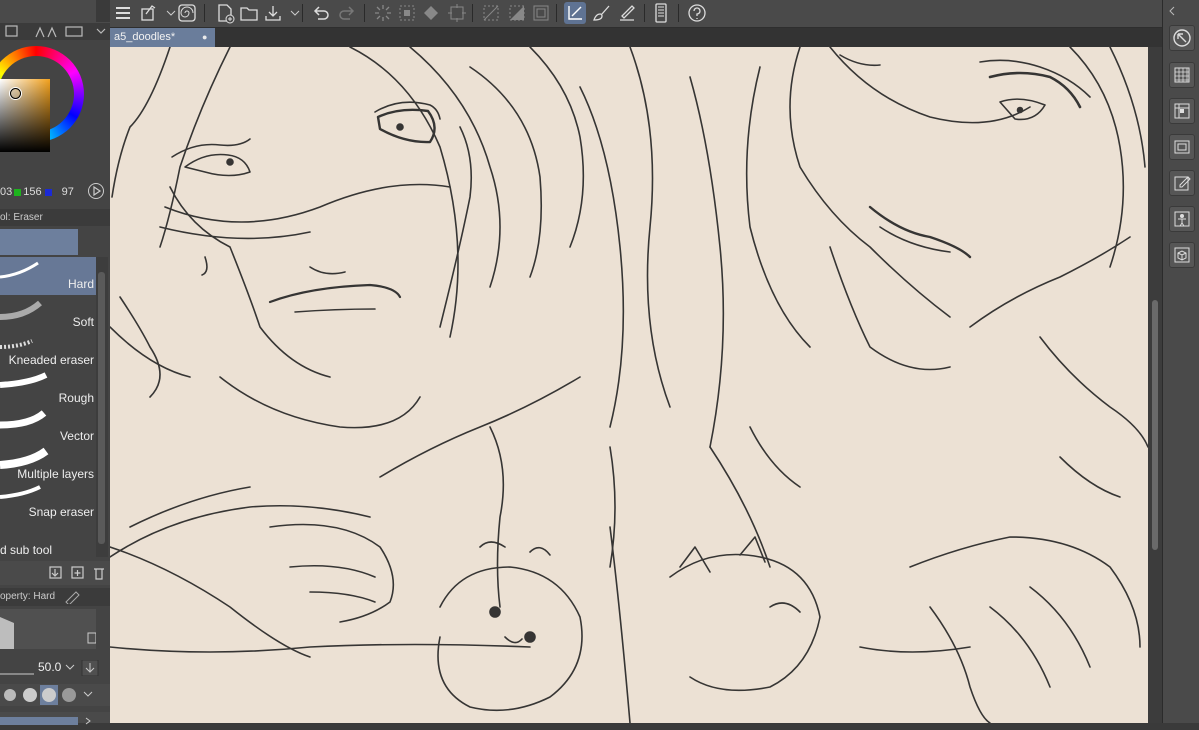  What do you see at coordinates (1180, 361) in the screenshot?
I see `right-dock` at bounding box center [1180, 361].